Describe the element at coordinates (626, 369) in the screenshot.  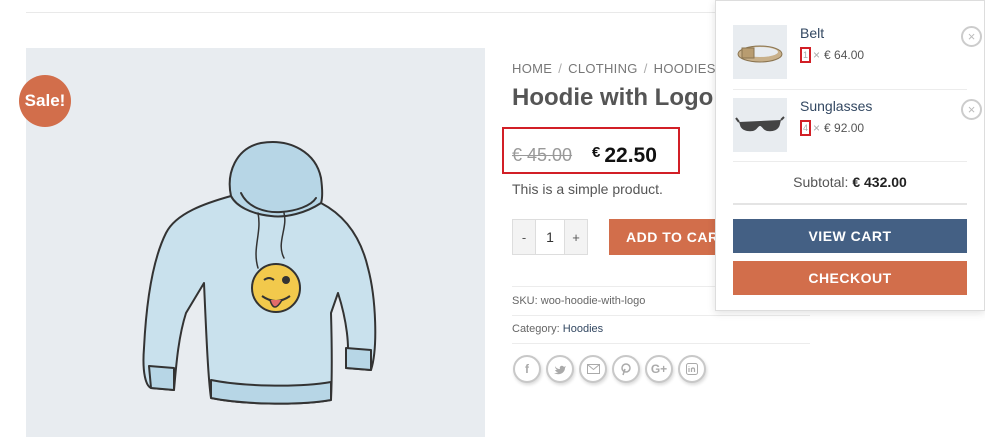
I see `pinterest-icon` at that location.